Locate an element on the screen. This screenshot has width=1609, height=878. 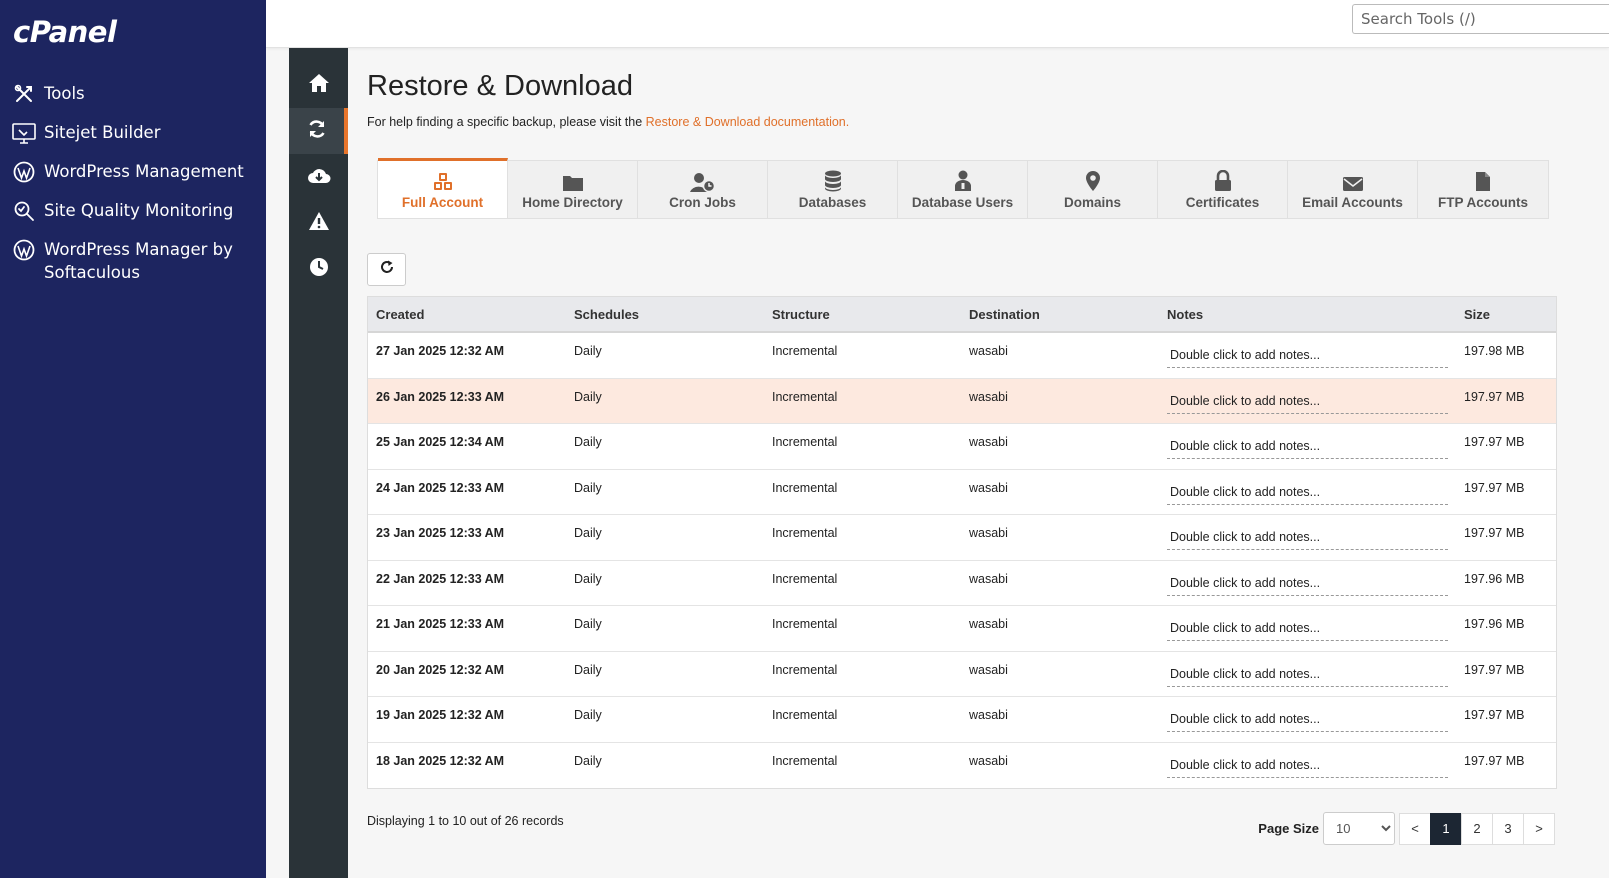
column-header-structure: Structure is located at coordinates (862, 314).